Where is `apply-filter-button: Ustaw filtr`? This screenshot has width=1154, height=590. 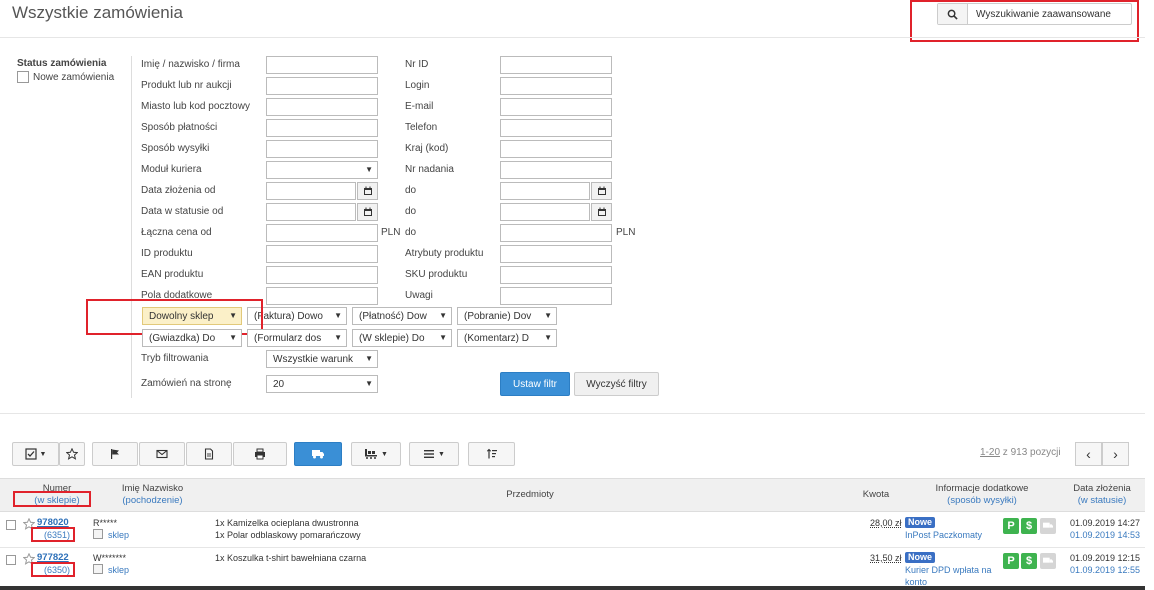 apply-filter-button: Ustaw filtr is located at coordinates (535, 384).